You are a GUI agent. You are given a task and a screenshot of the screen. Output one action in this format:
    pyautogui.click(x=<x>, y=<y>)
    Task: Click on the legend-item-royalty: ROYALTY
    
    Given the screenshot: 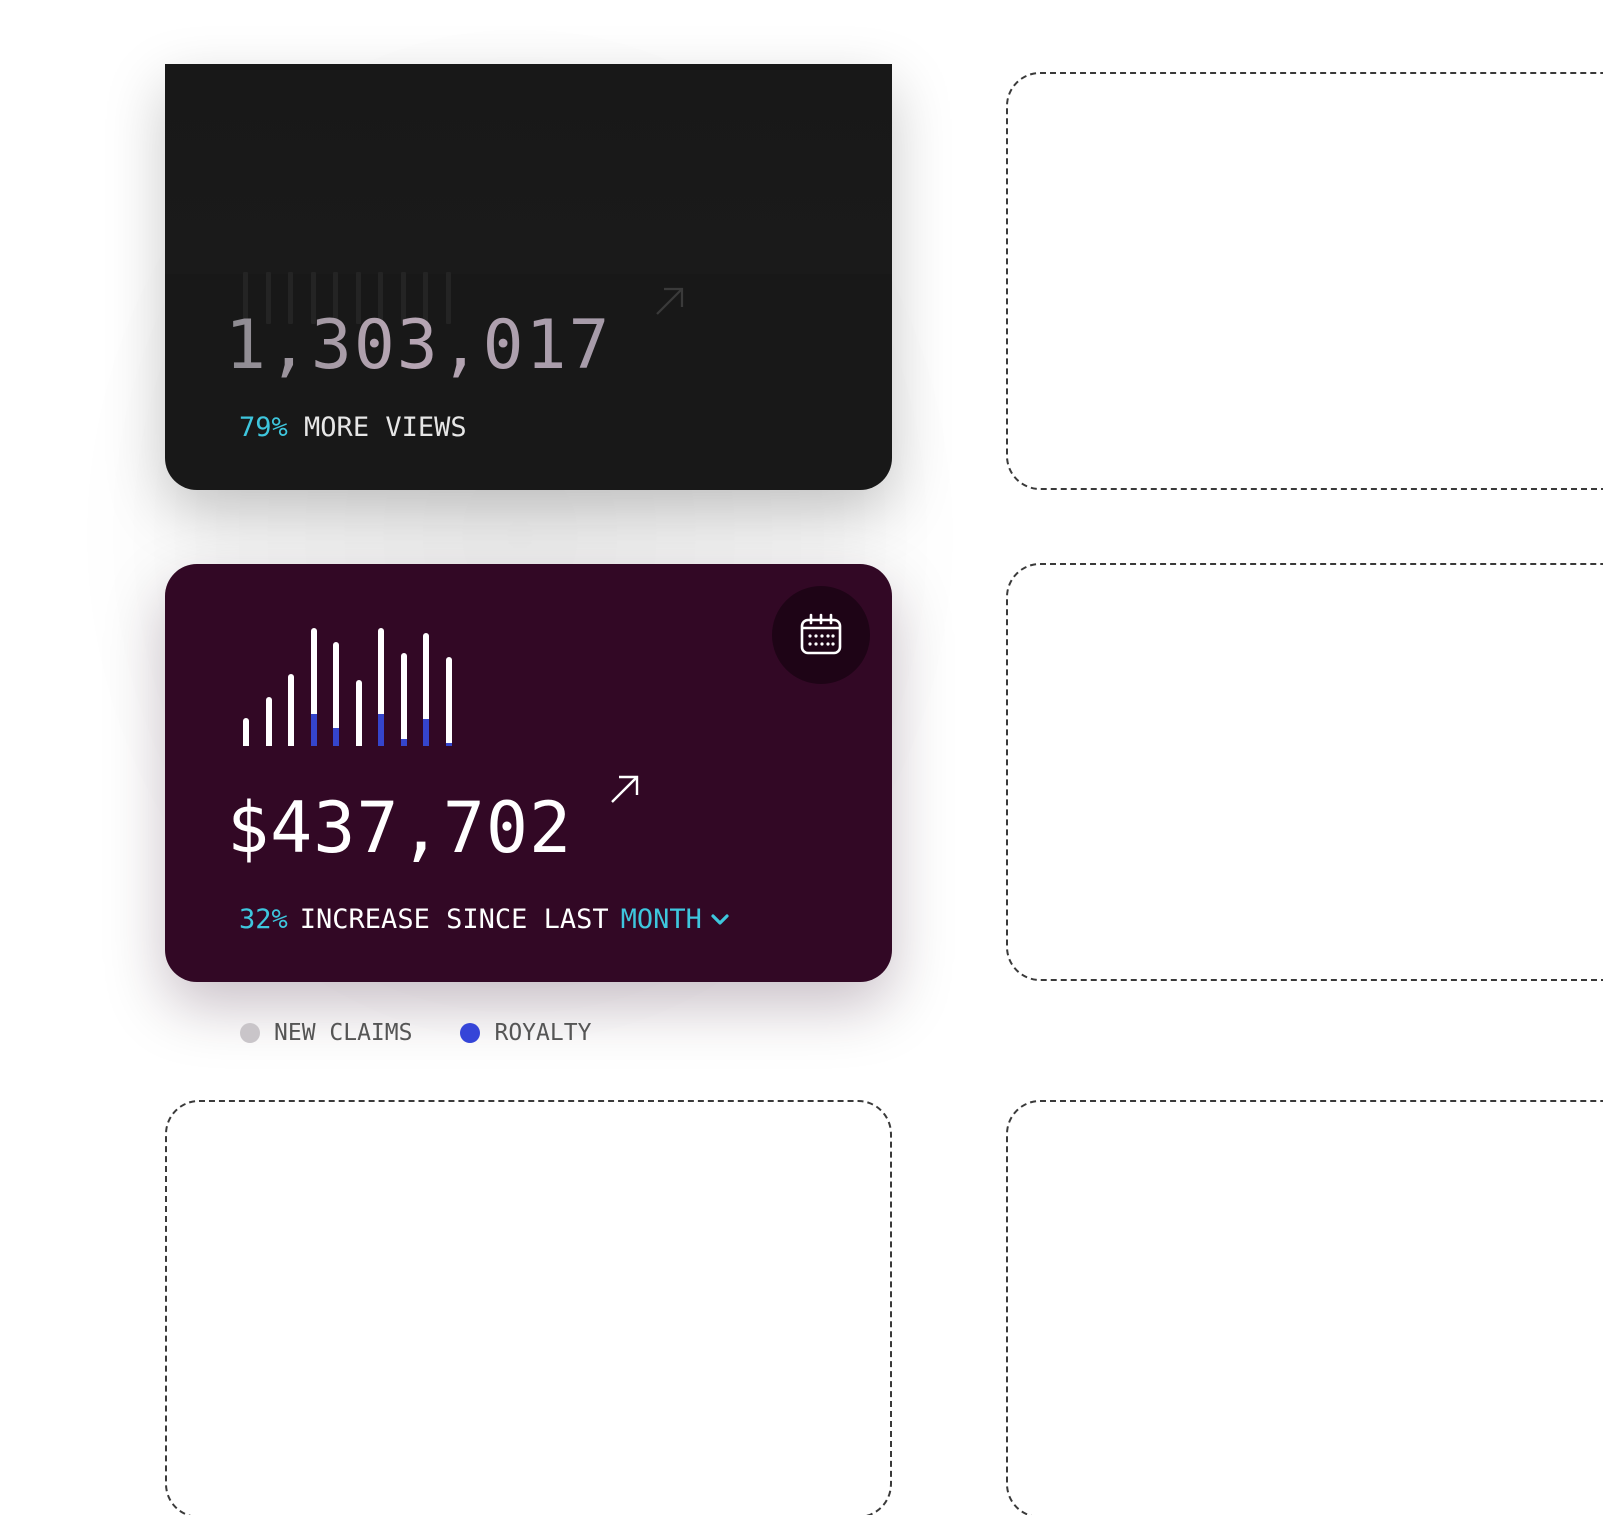 What is the action you would take?
    pyautogui.click(x=525, y=1033)
    